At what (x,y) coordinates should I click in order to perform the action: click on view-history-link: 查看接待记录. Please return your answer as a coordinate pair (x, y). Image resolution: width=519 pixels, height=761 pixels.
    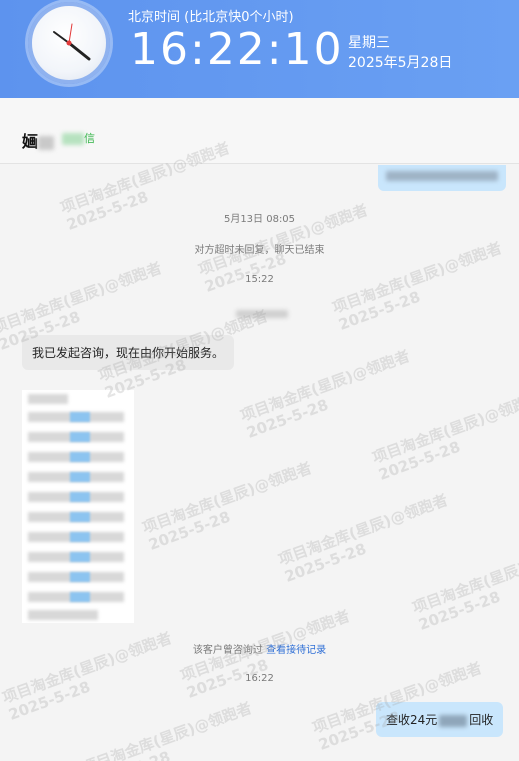
    Looking at the image, I should click on (296, 650).